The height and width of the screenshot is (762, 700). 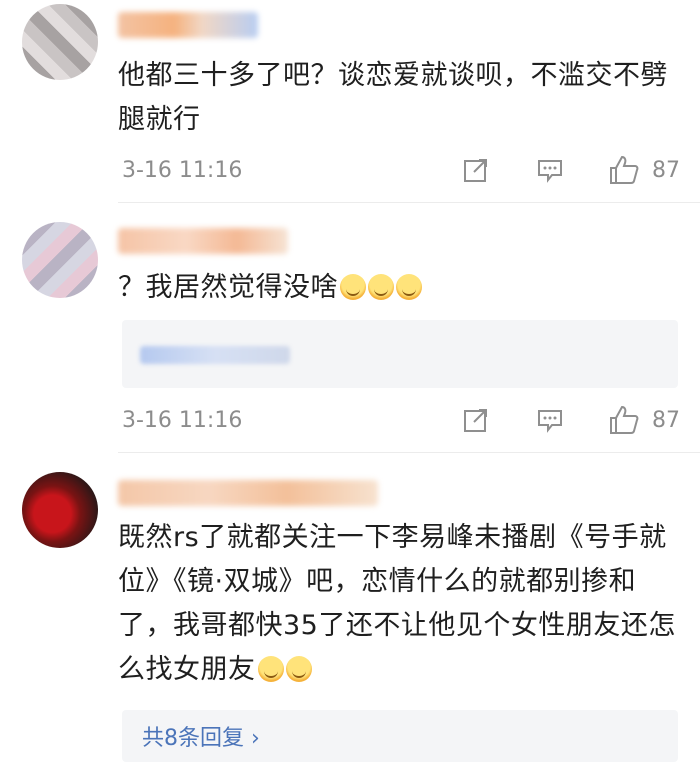 I want to click on comment-text-content: ？我居然觉得没啥, so click(x=228, y=287).